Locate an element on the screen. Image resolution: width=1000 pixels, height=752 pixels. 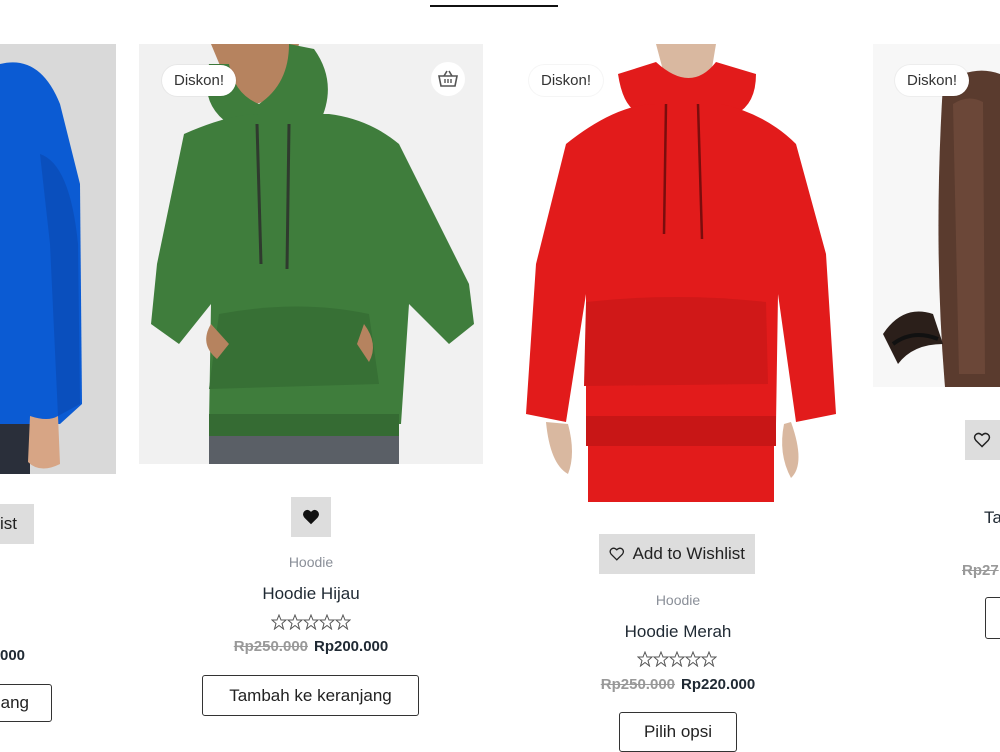
add-to-wishlist-button: ist is located at coordinates (17, 524).